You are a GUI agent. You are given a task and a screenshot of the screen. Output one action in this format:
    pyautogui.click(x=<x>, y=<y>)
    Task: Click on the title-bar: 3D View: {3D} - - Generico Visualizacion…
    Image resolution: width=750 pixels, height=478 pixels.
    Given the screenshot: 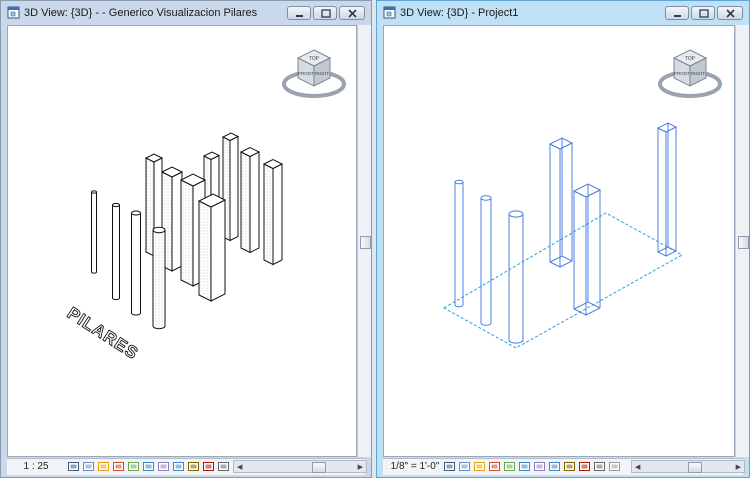 What is the action you would take?
    pyautogui.click(x=186, y=13)
    